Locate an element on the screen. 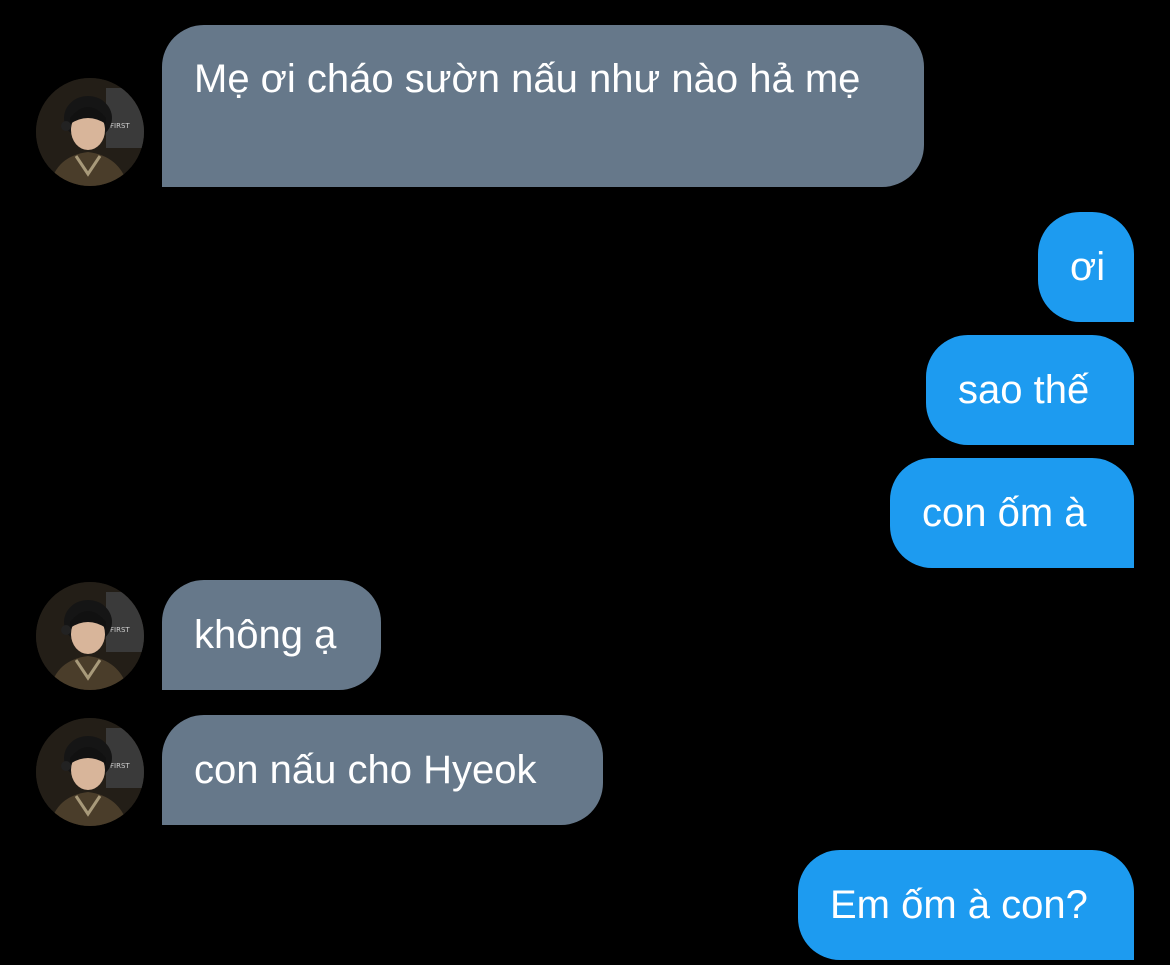 The image size is (1170, 965). message-bubble-outgoing: Em ốm à con? is located at coordinates (966, 905).